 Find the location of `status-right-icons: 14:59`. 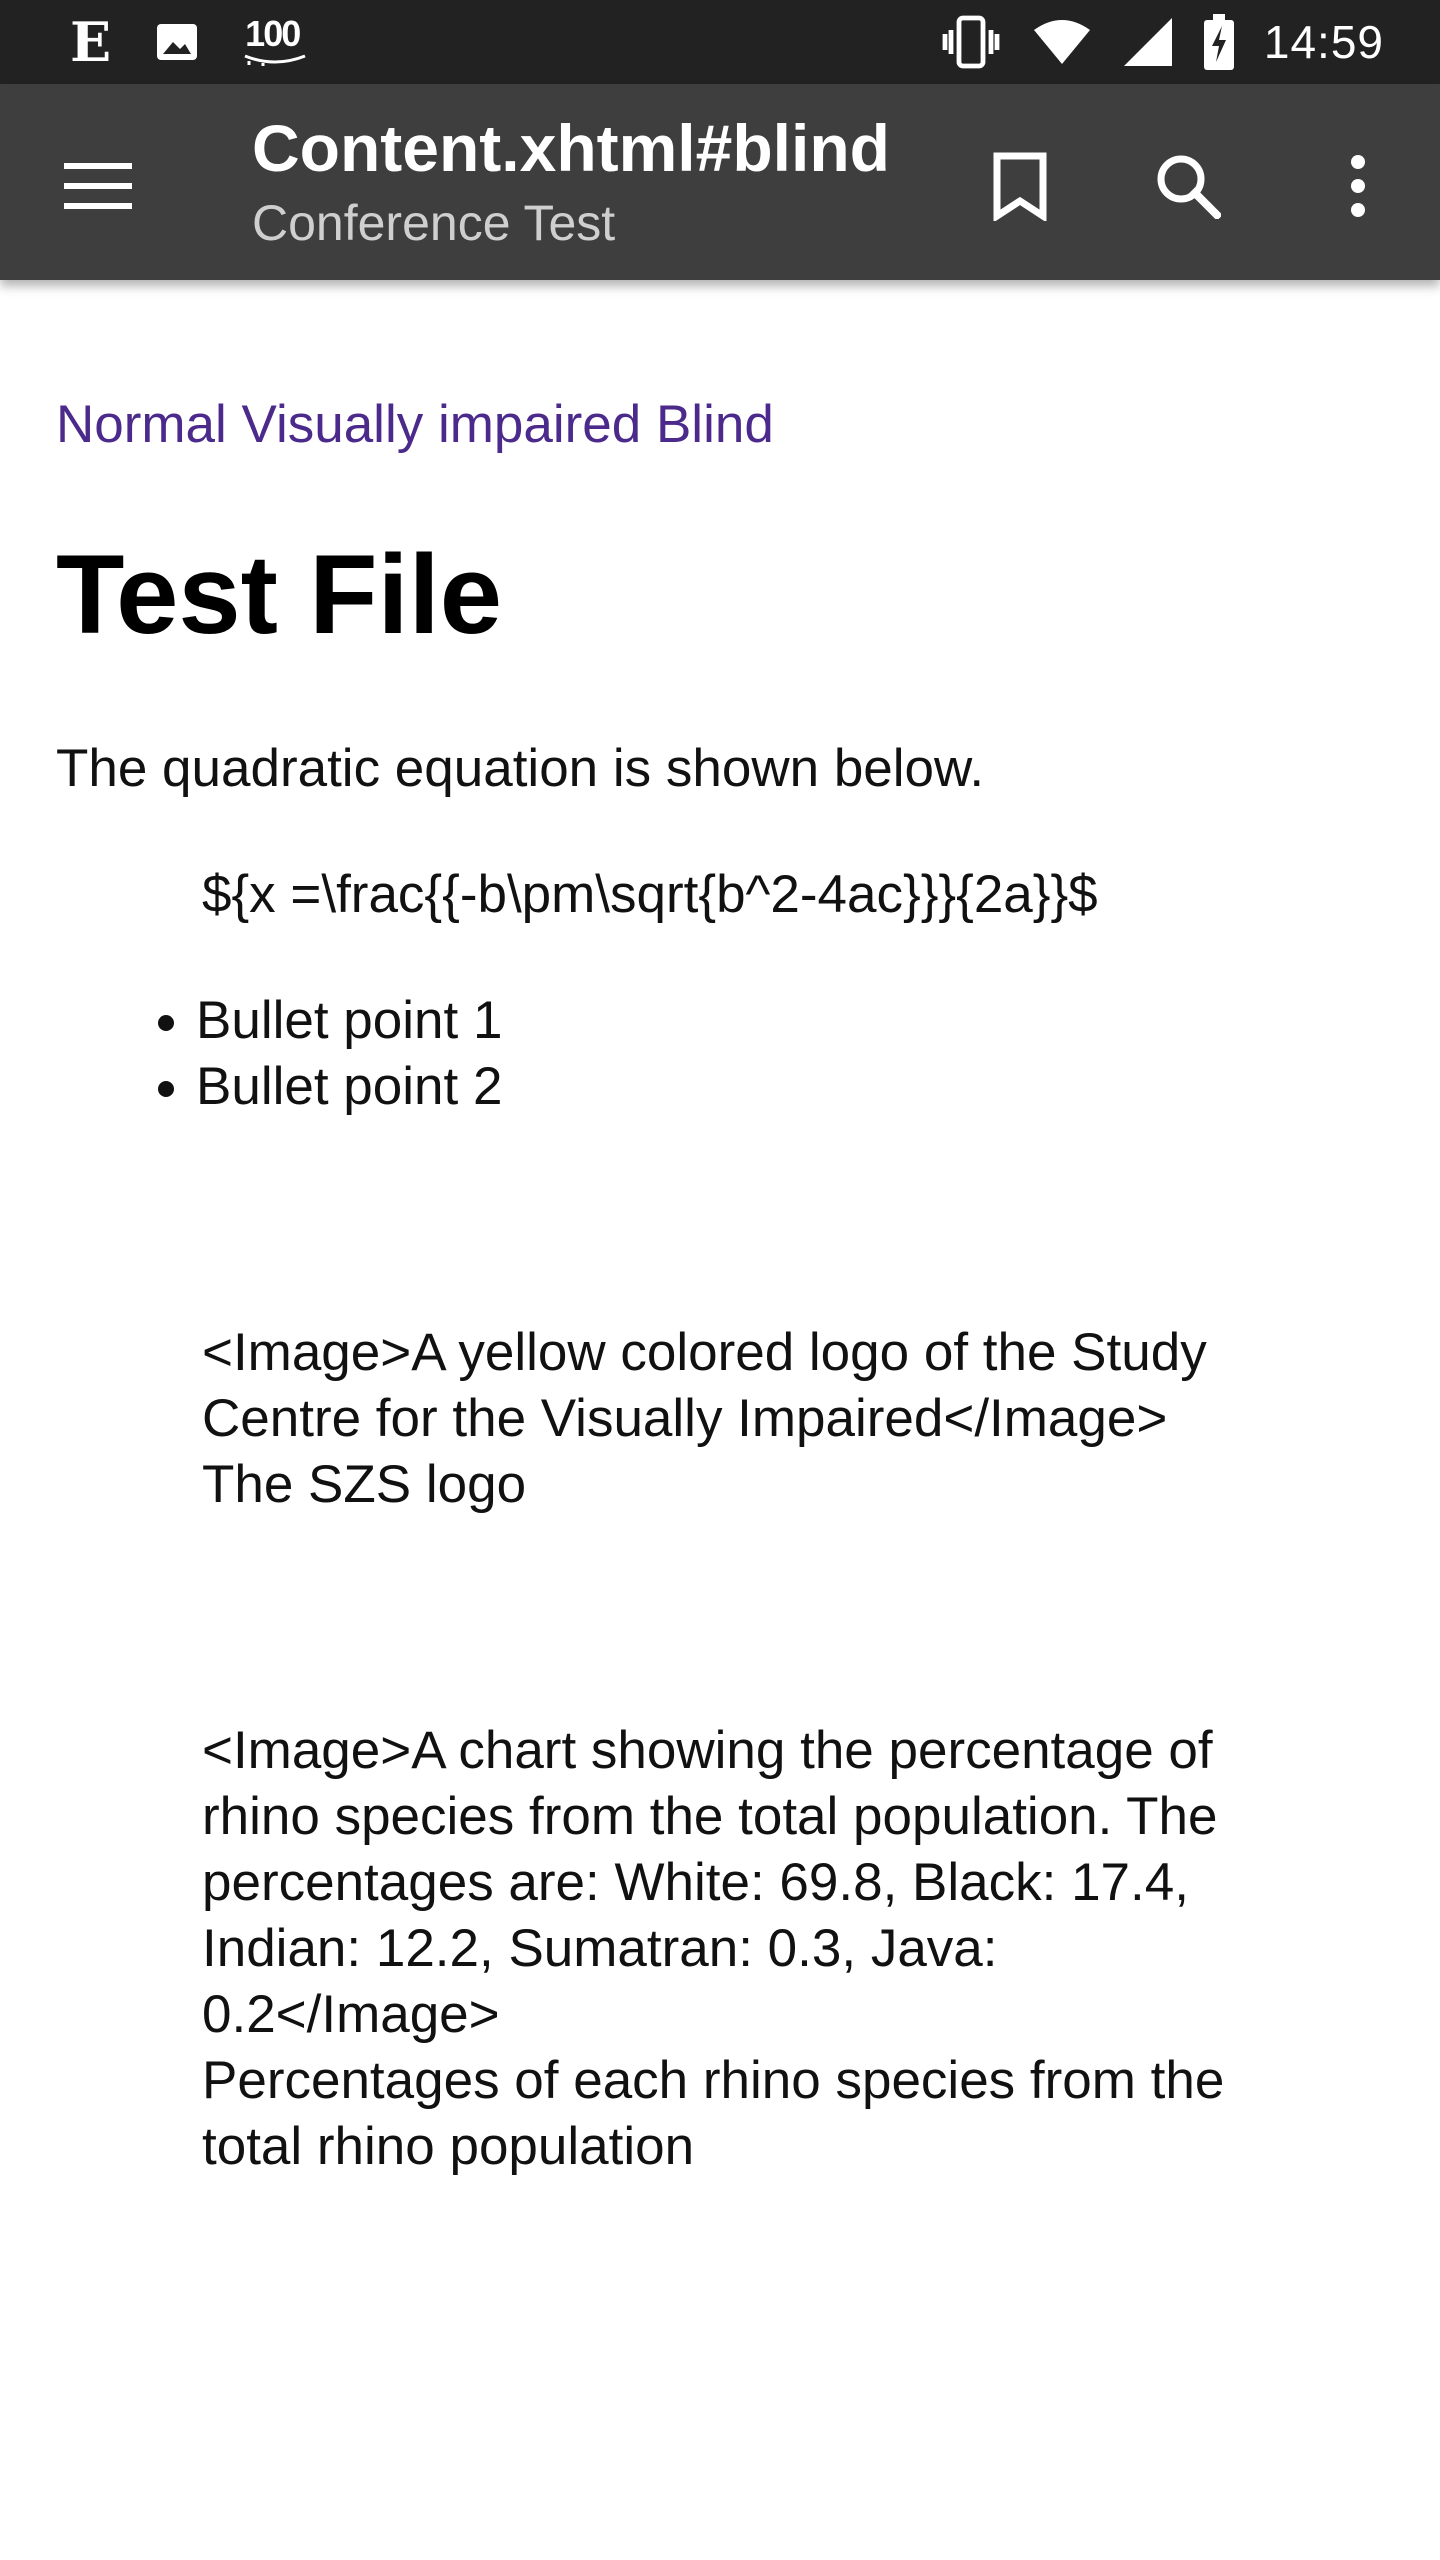

status-right-icons: 14:59 is located at coordinates (1162, 42).